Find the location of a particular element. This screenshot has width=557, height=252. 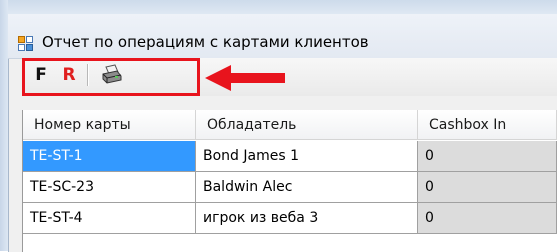

column-header-owner: Обладатель is located at coordinates (307, 125).